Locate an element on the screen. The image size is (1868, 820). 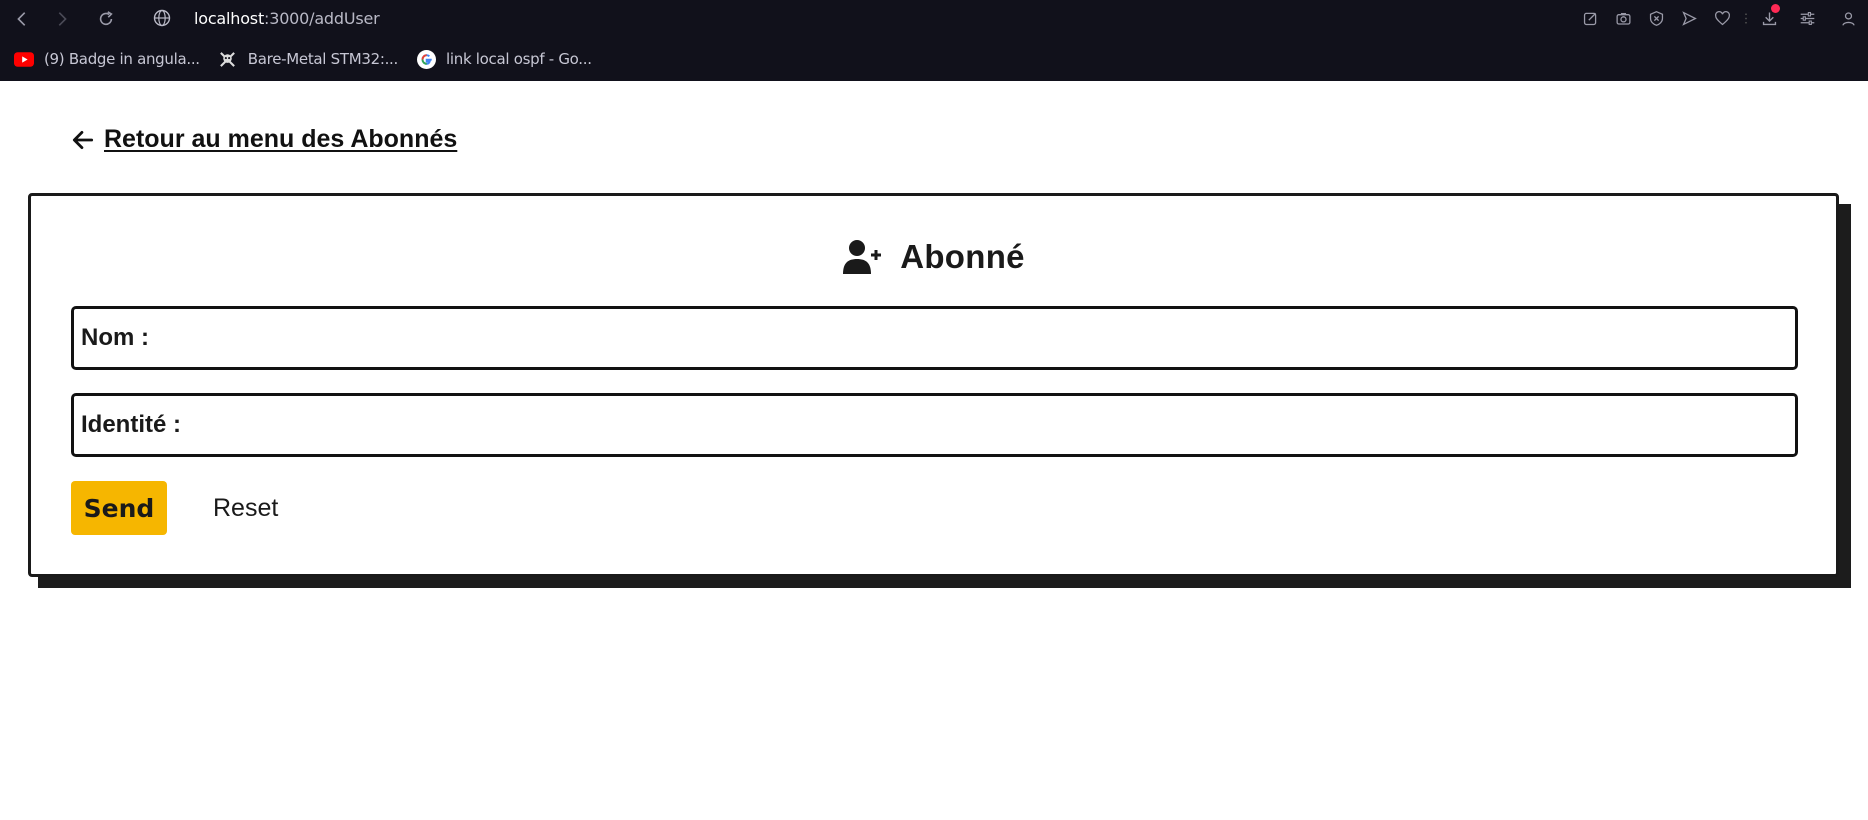
adblock-button is located at coordinates (1656, 18).